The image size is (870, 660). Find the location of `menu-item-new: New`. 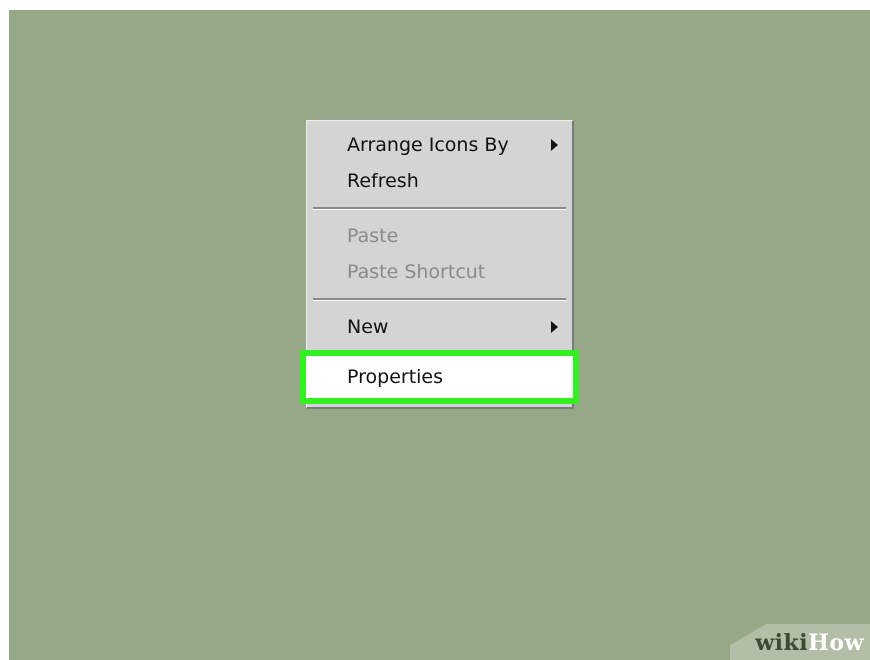

menu-item-new: New is located at coordinates (439, 327).